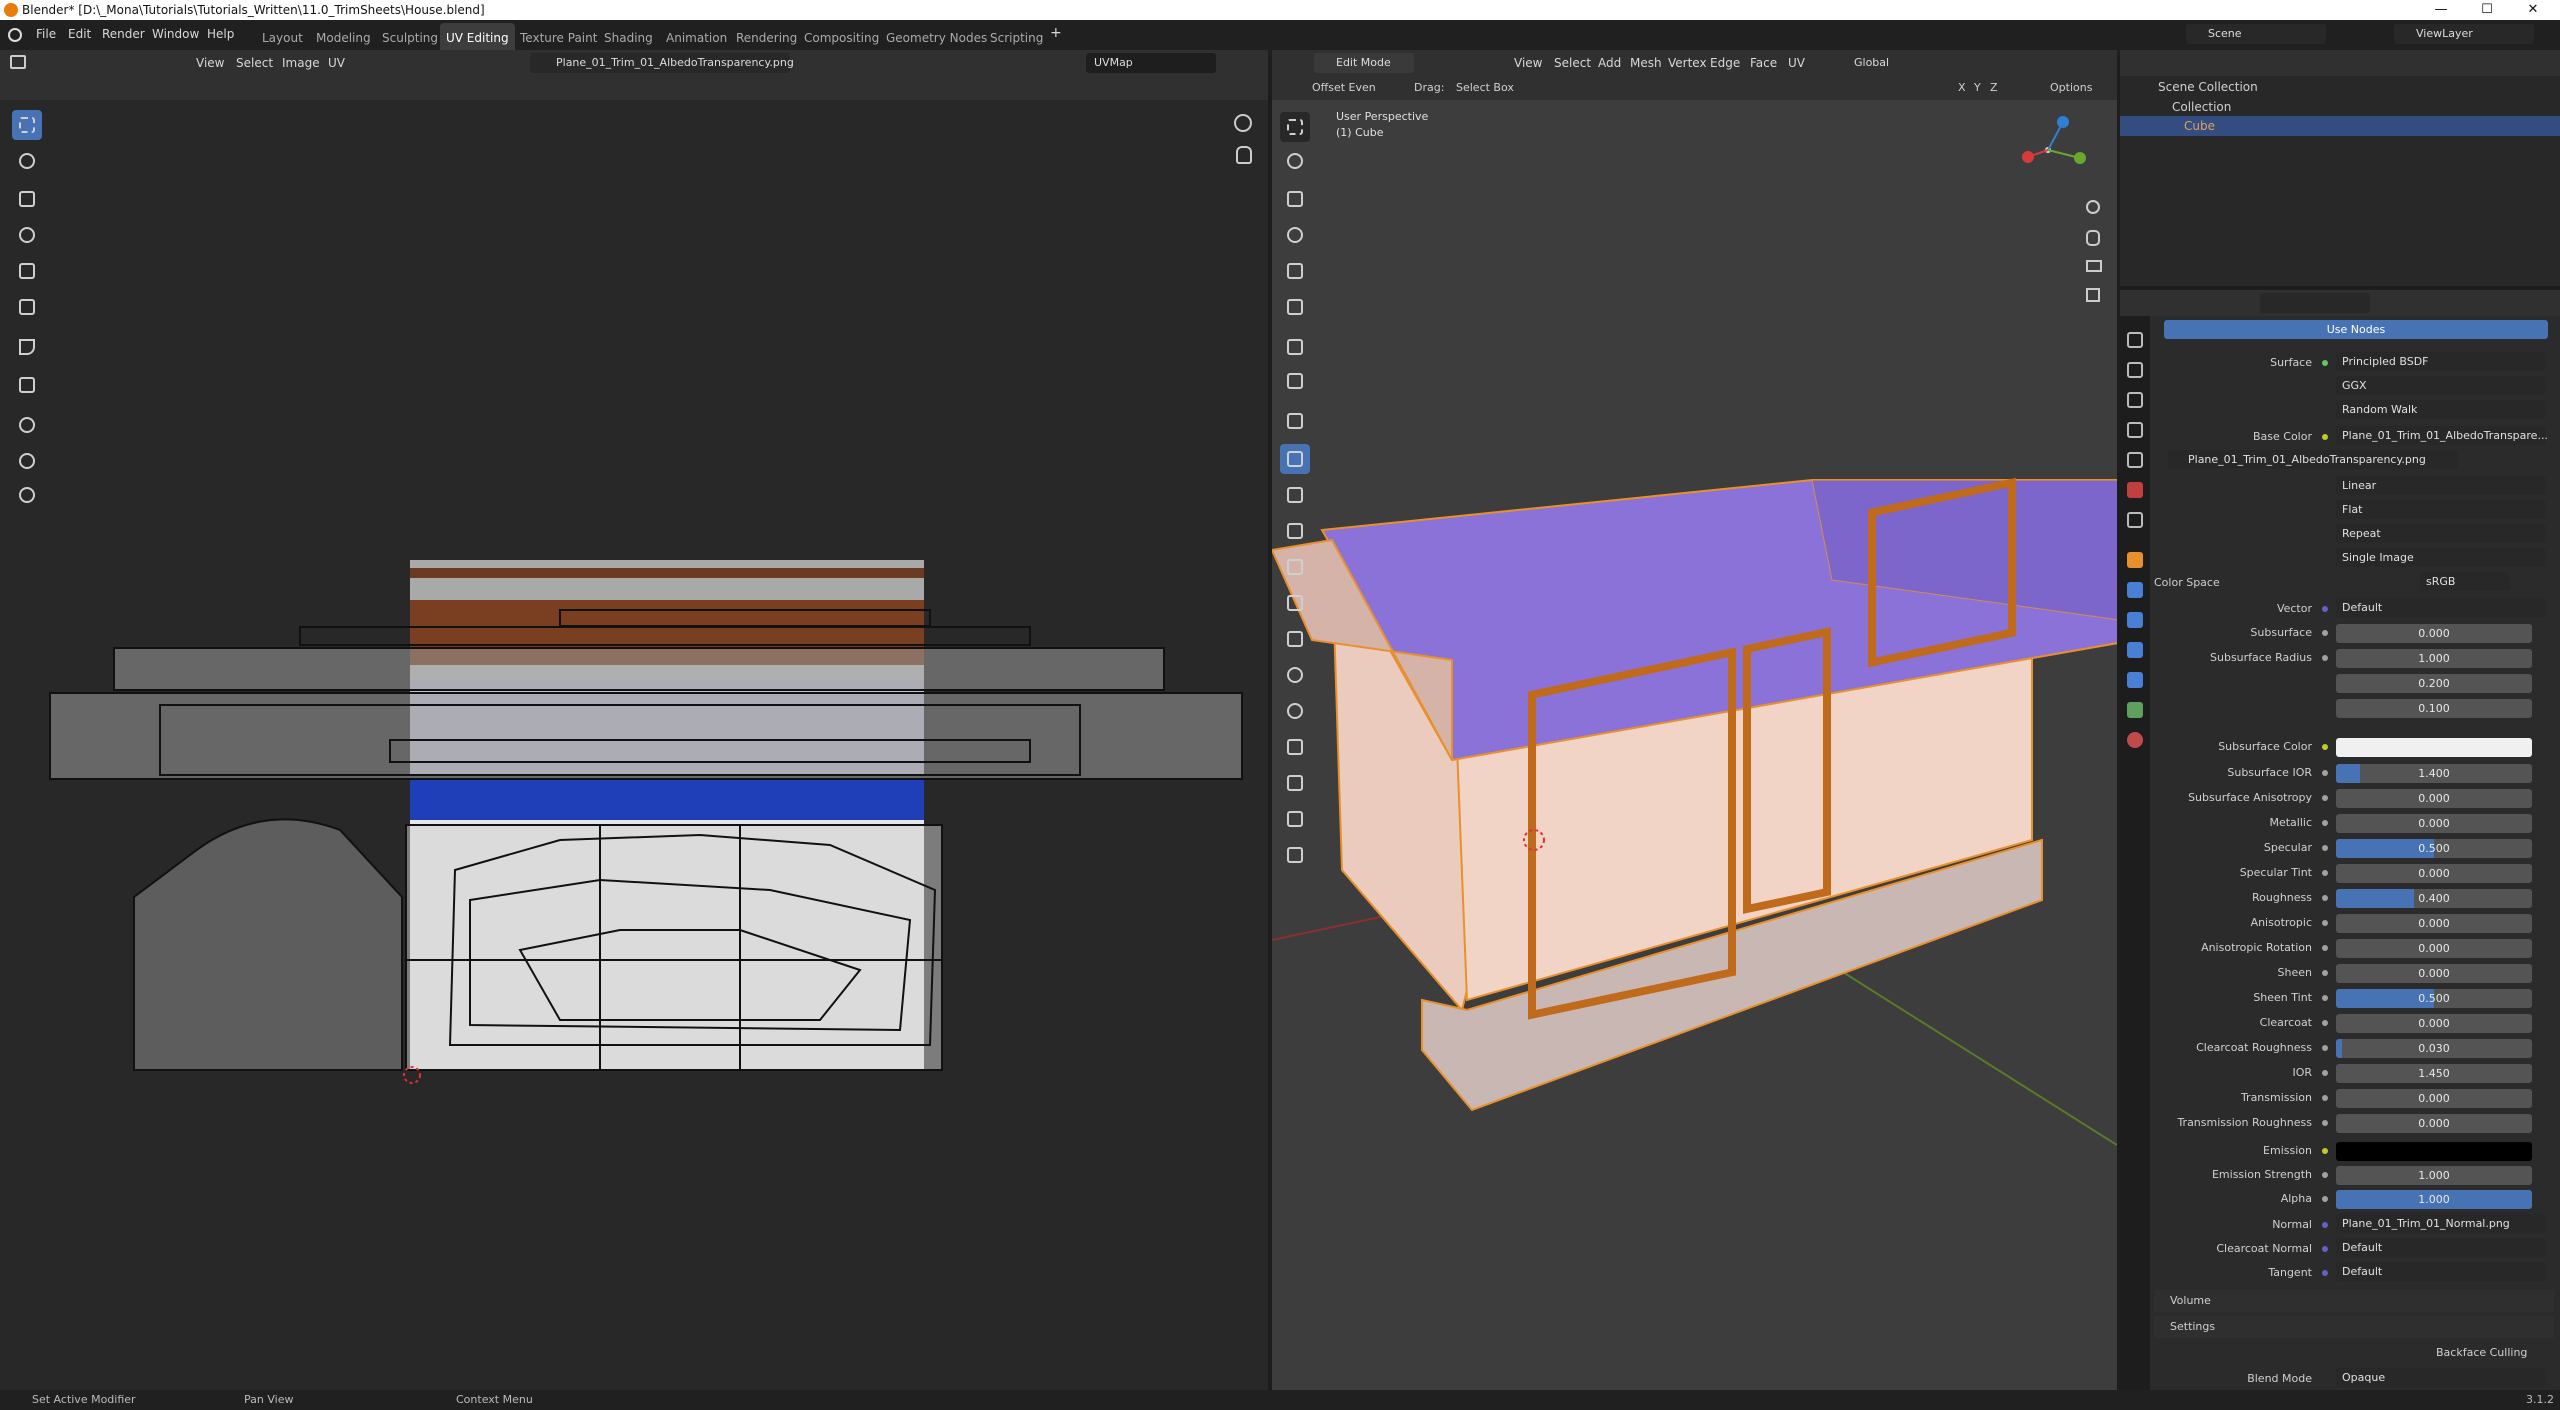  Describe the element at coordinates (2135, 620) in the screenshot. I see `particles-tab-icon` at that location.